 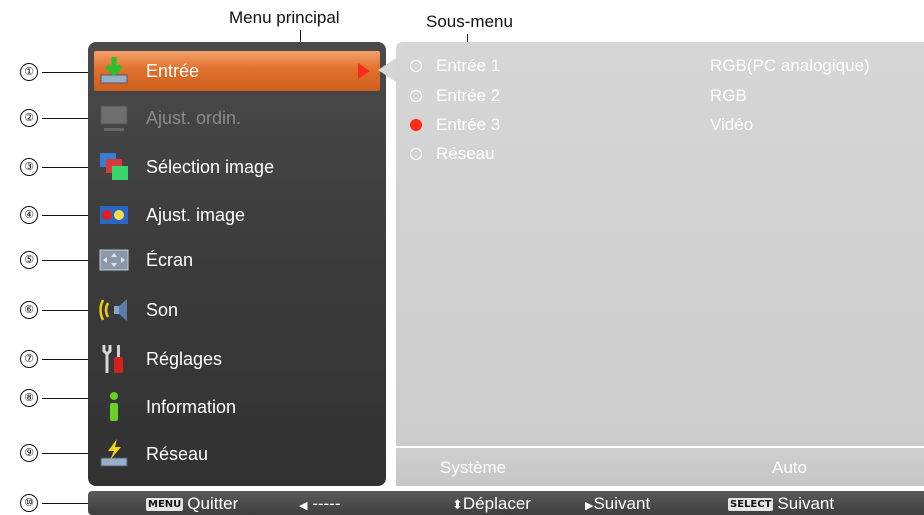 What do you see at coordinates (29, 453) in the screenshot?
I see `callout-9: ⑨` at bounding box center [29, 453].